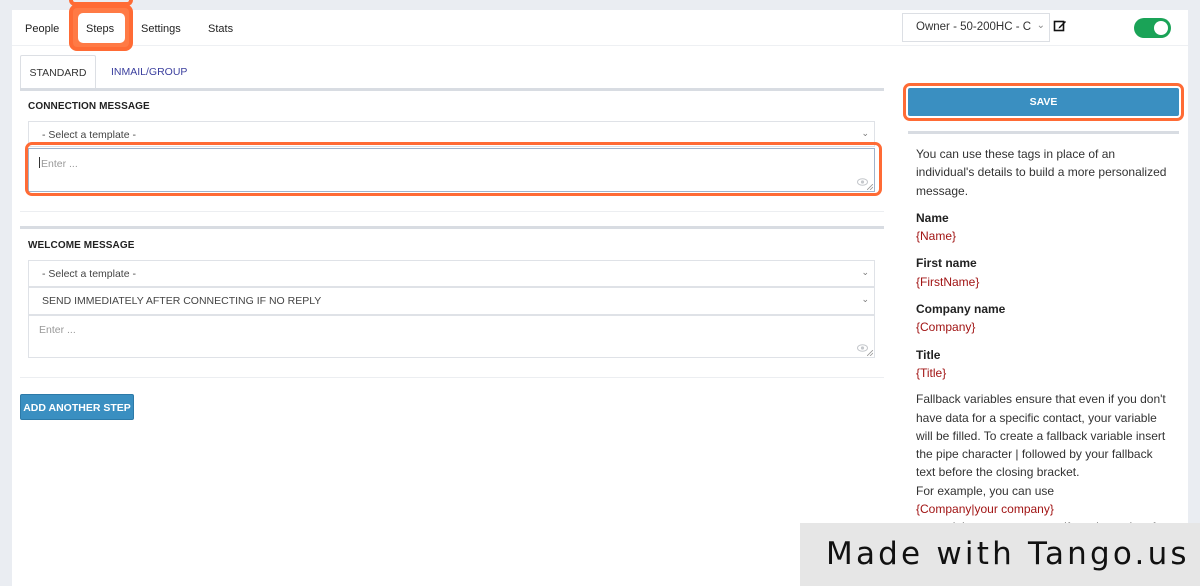  Describe the element at coordinates (42, 29) in the screenshot. I see `nav-tab-people: People` at that location.